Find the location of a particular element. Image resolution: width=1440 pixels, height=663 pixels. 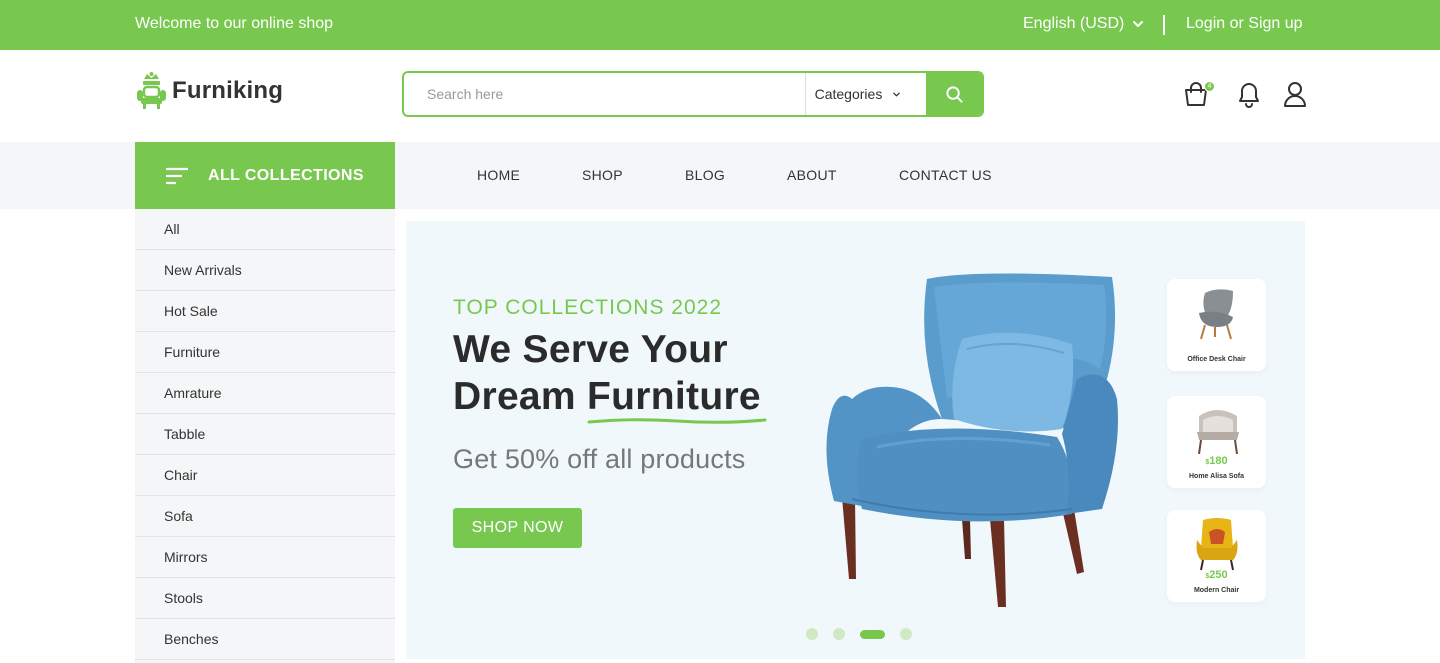

gray-lounge-chair-image is located at coordinates (1216, 314).